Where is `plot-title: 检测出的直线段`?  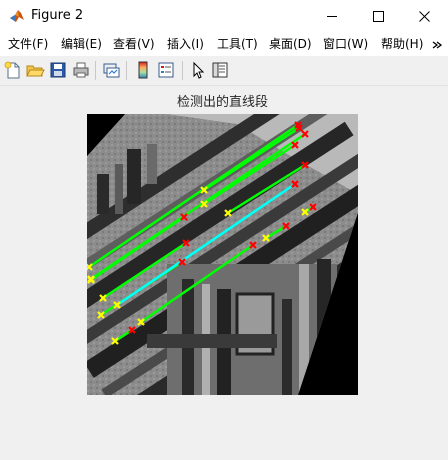
plot-title: 检测出的直线段 is located at coordinates (222, 102).